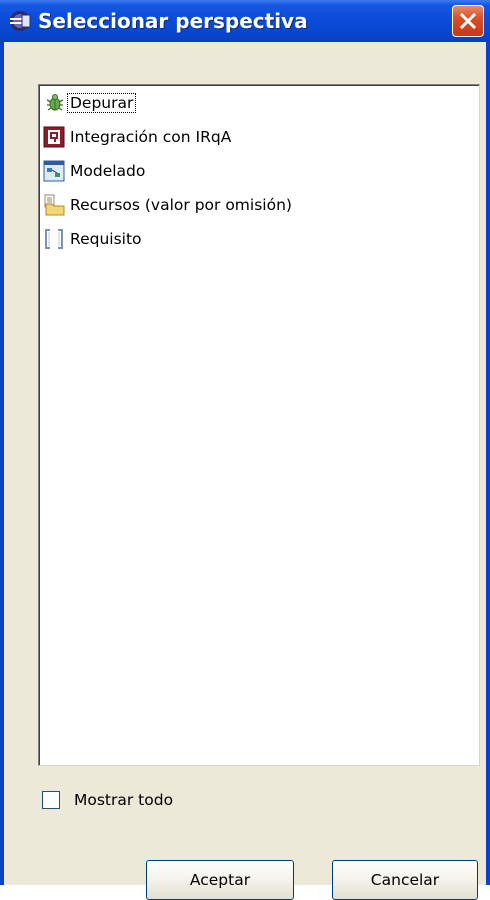 This screenshot has height=900, width=490. I want to click on show-all-row: Mostrar todo, so click(107, 800).